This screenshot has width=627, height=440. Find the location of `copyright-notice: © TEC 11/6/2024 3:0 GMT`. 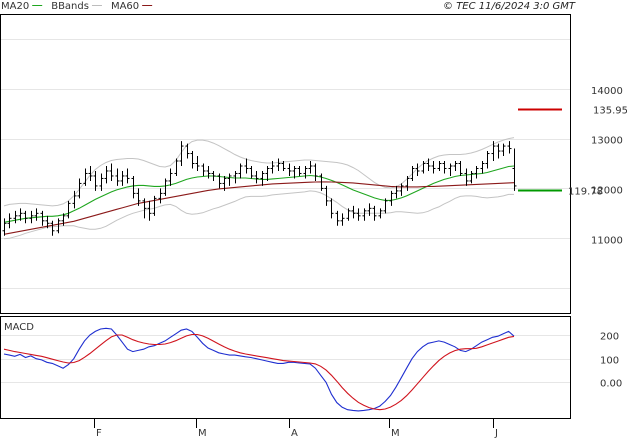

copyright-notice: © TEC 11/6/2024 3:0 GMT is located at coordinates (509, 6).